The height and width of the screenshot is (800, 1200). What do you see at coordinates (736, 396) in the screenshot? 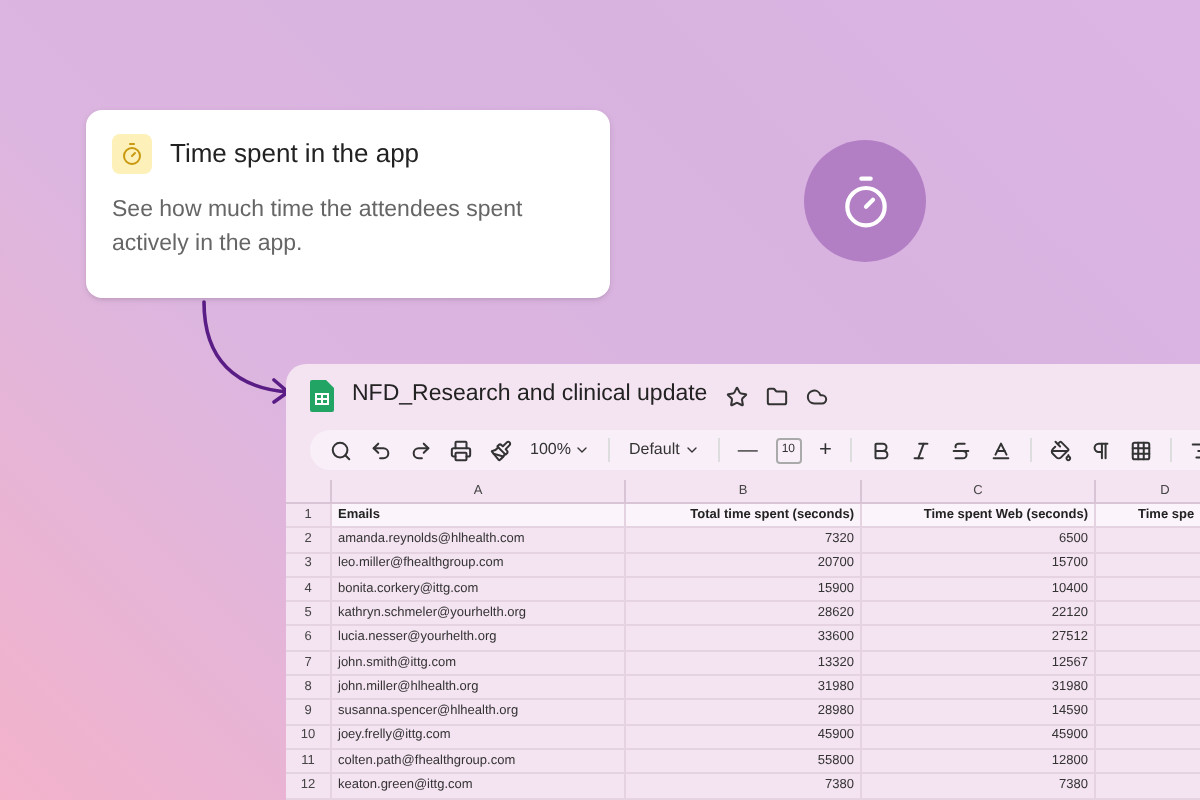
I see `star-icon` at bounding box center [736, 396].